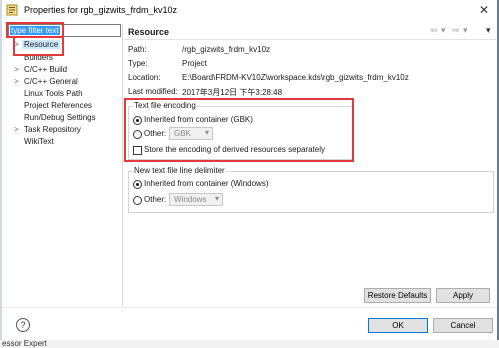  I want to click on tree-item-run-debug-settings: Run/Debug Settings, so click(63, 118).